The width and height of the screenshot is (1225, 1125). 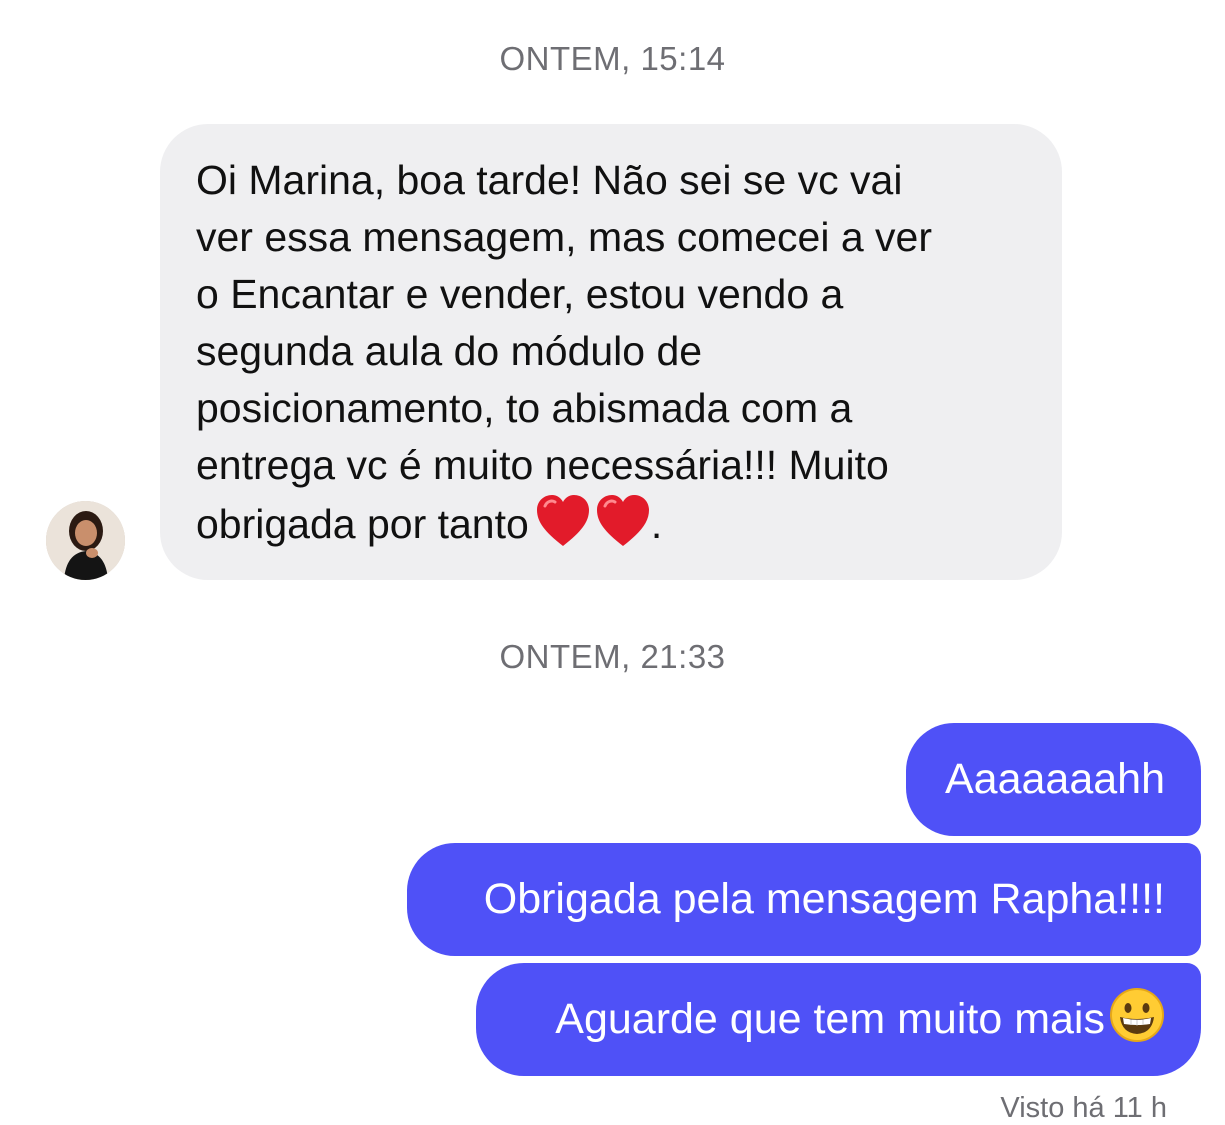 I want to click on outgoing-message-bubble: Obrigada pela mensagem Rapha!!!!, so click(x=804, y=899).